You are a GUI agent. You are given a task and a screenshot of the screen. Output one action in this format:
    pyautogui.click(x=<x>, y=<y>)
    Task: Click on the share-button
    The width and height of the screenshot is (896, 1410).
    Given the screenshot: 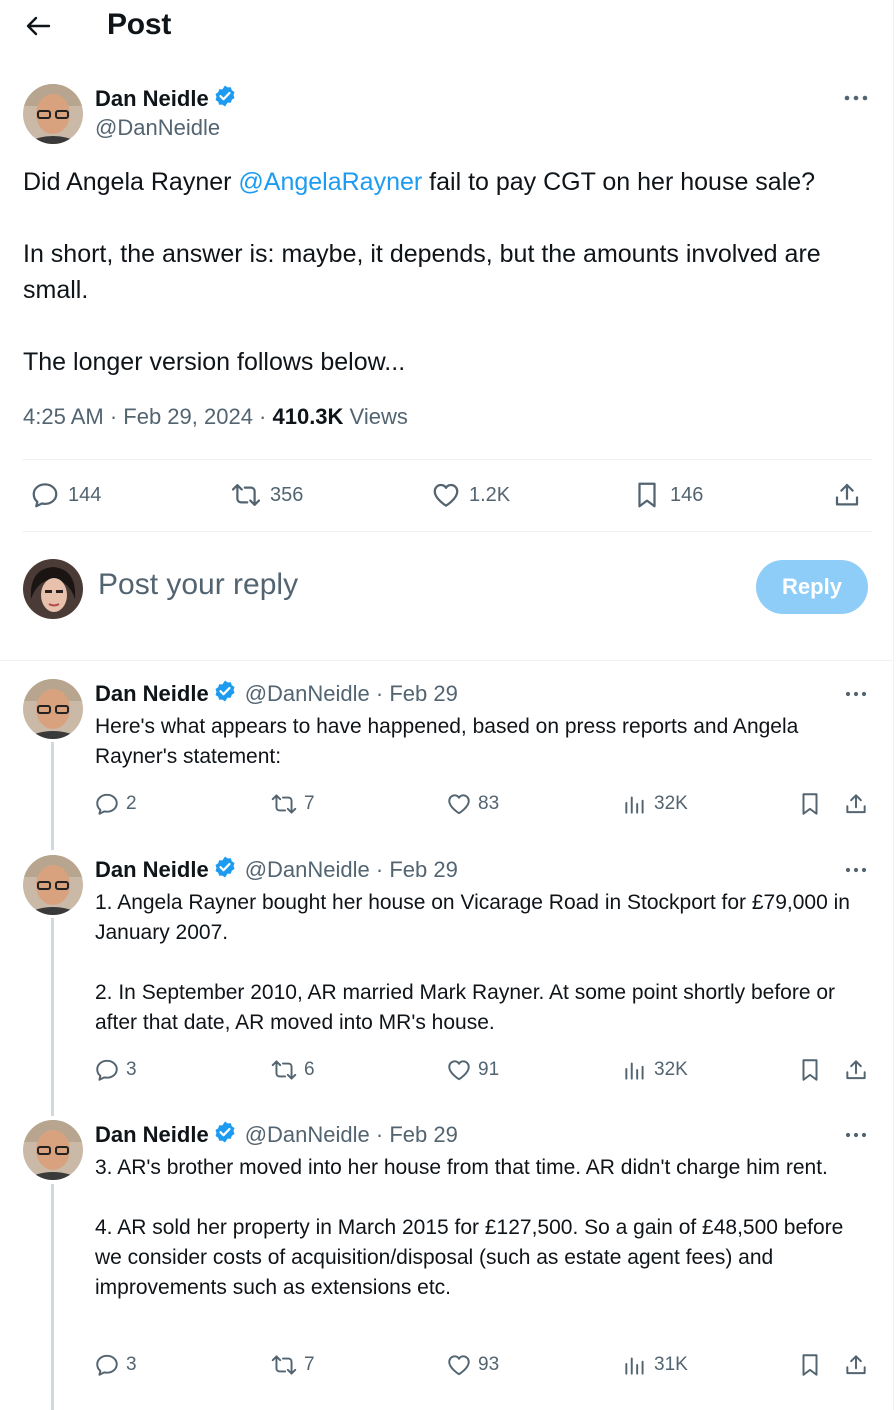 What is the action you would take?
    pyautogui.click(x=847, y=495)
    